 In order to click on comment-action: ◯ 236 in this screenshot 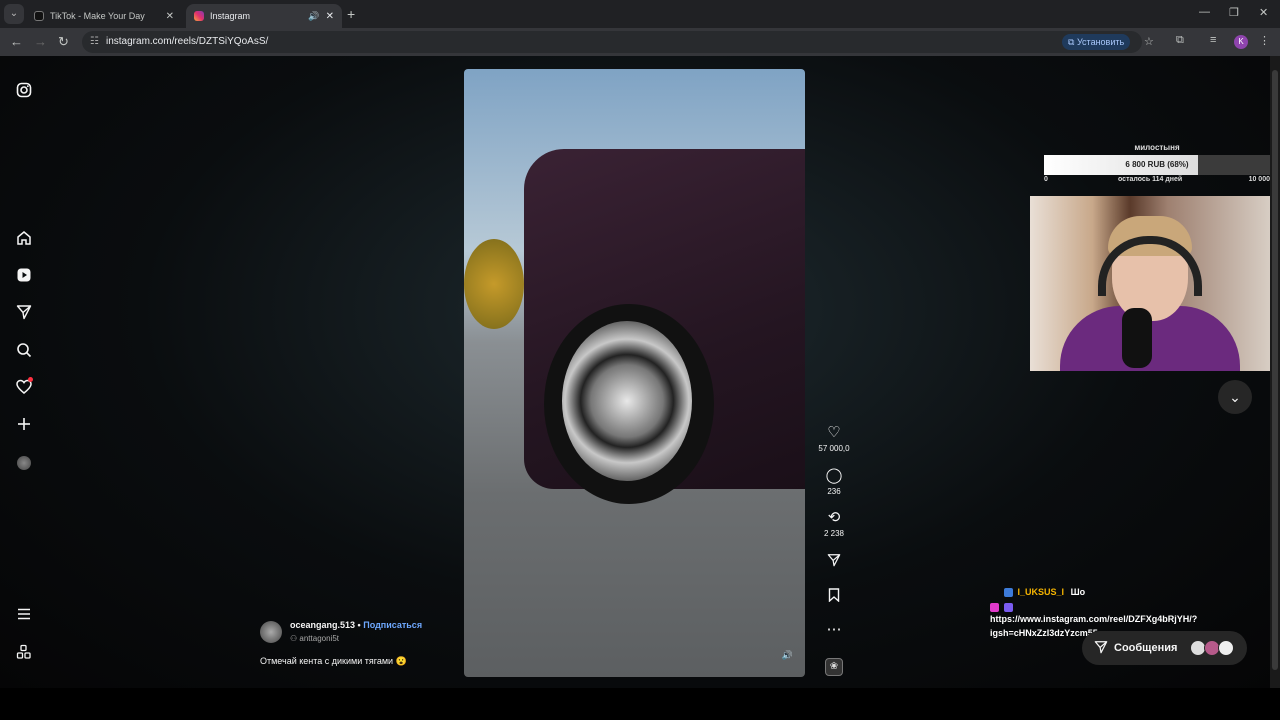, I will do `click(834, 481)`.